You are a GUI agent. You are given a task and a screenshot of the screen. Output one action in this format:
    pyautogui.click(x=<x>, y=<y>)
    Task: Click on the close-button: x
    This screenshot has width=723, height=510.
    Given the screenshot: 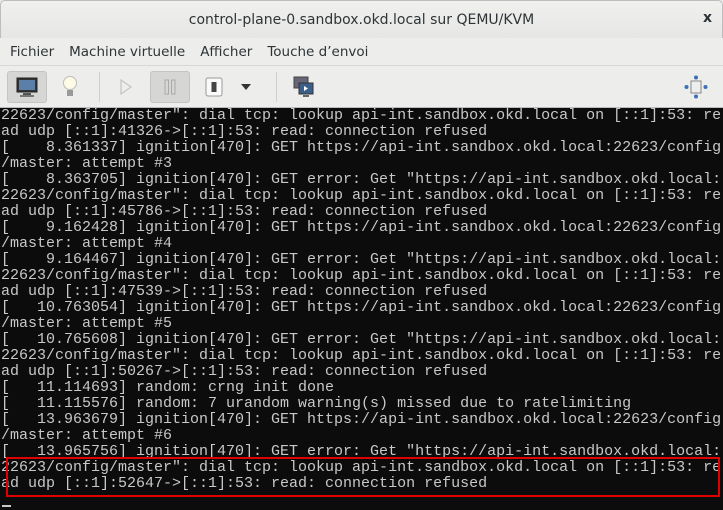 What is the action you would take?
    pyautogui.click(x=707, y=18)
    